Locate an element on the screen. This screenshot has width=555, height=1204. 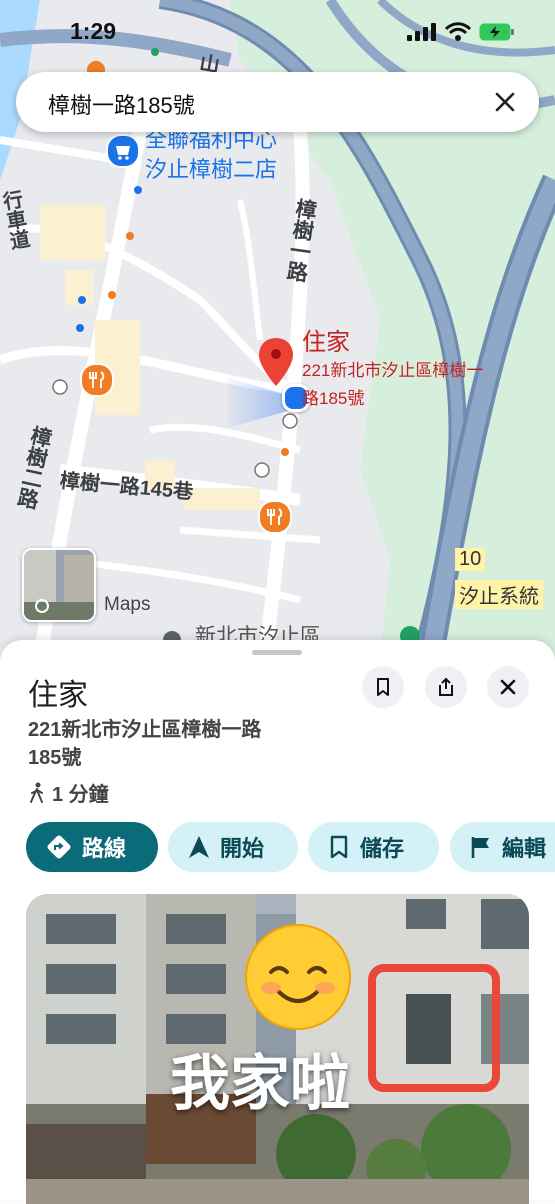
sheet-drag-handle is located at coordinates (277, 652).